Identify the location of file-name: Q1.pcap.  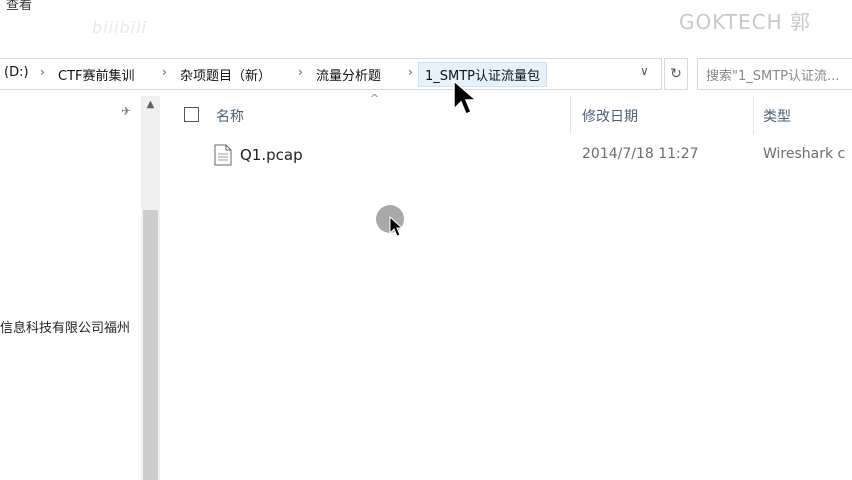
(271, 155).